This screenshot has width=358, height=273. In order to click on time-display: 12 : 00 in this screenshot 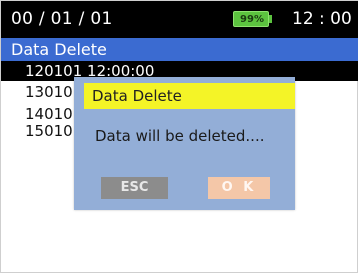, I will do `click(322, 19)`.